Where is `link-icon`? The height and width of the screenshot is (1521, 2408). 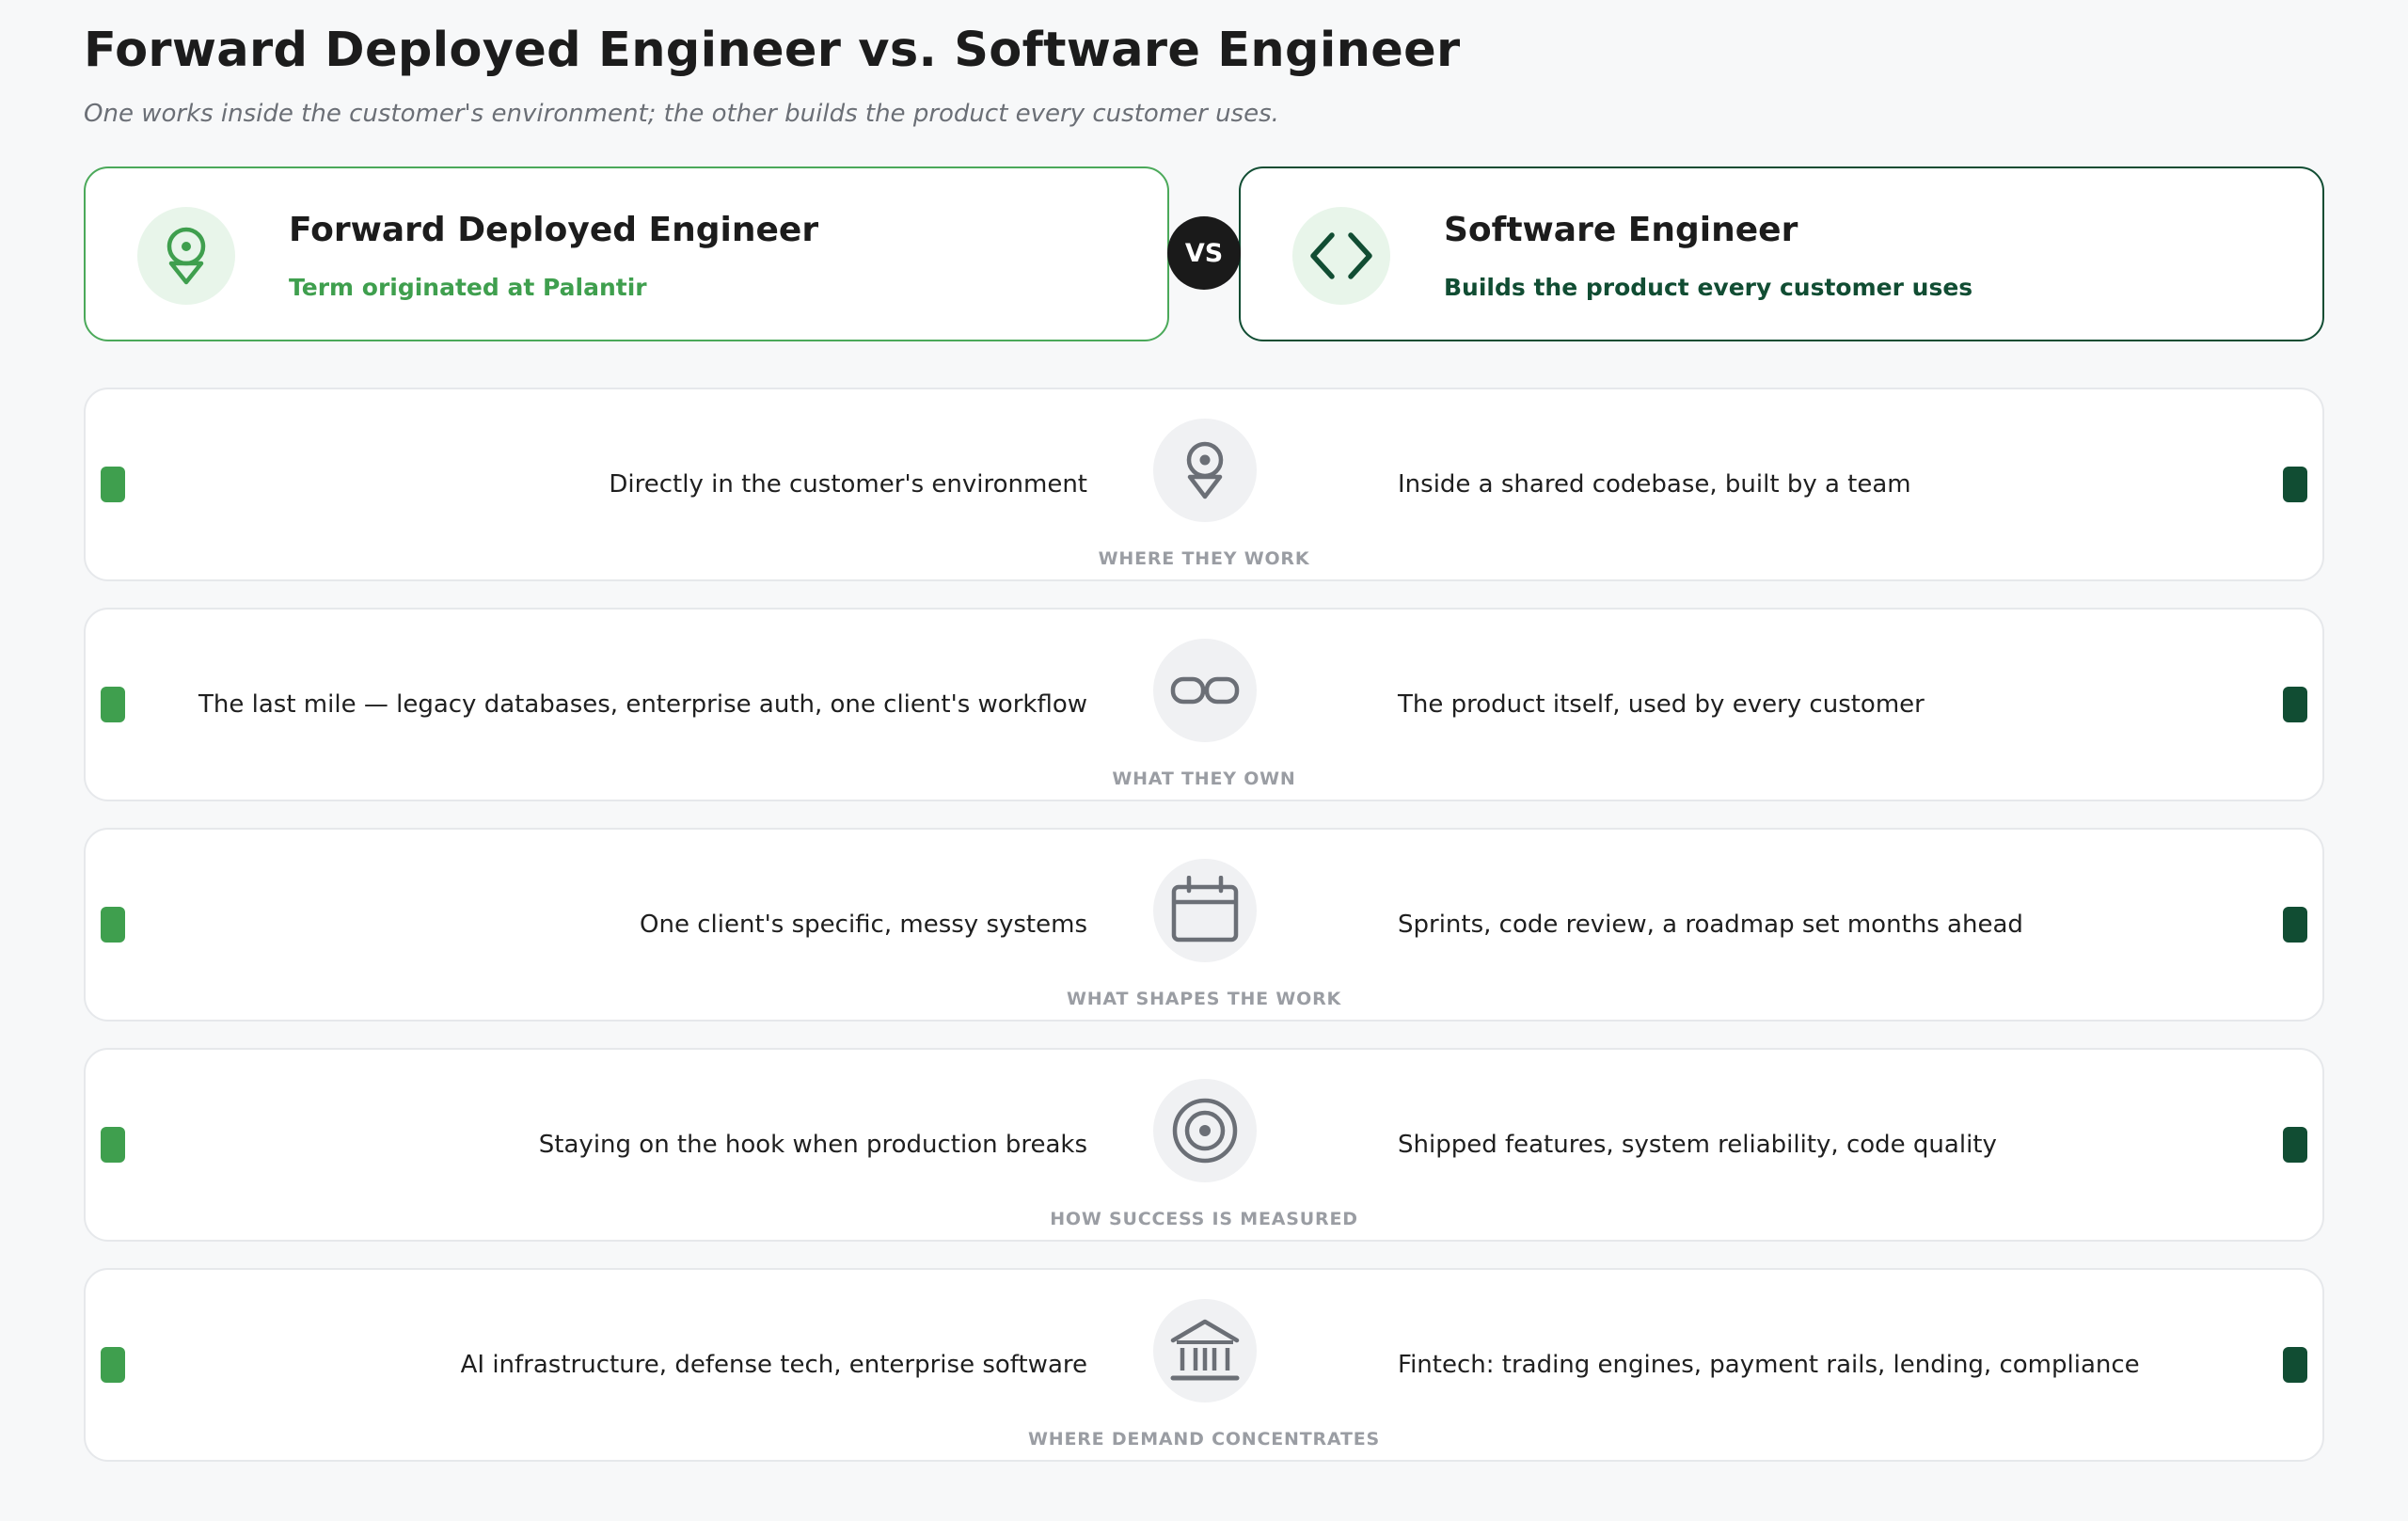 link-icon is located at coordinates (1205, 690).